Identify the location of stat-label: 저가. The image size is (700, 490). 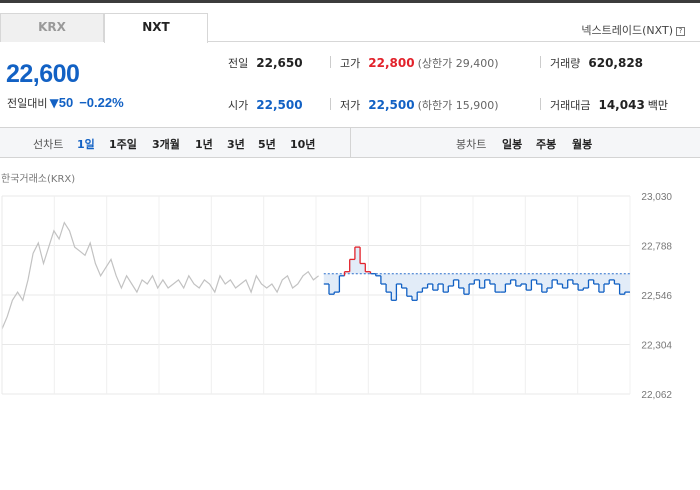
(350, 105).